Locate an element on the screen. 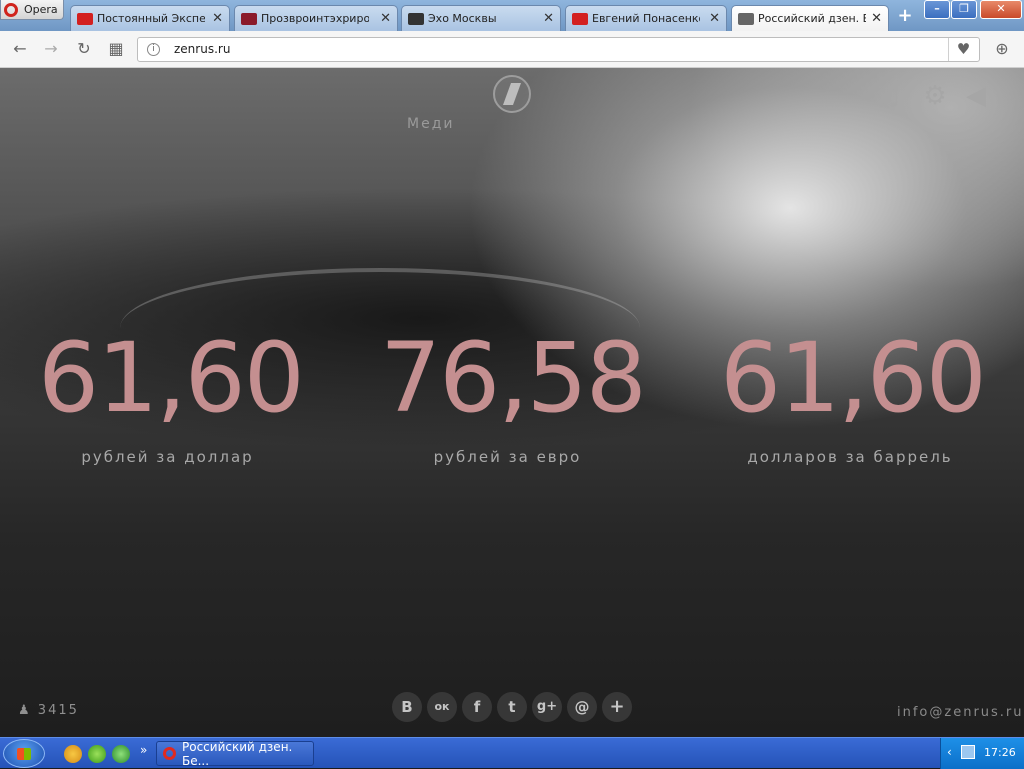  oil-price-label: долларов за баррель is located at coordinates (850, 457).